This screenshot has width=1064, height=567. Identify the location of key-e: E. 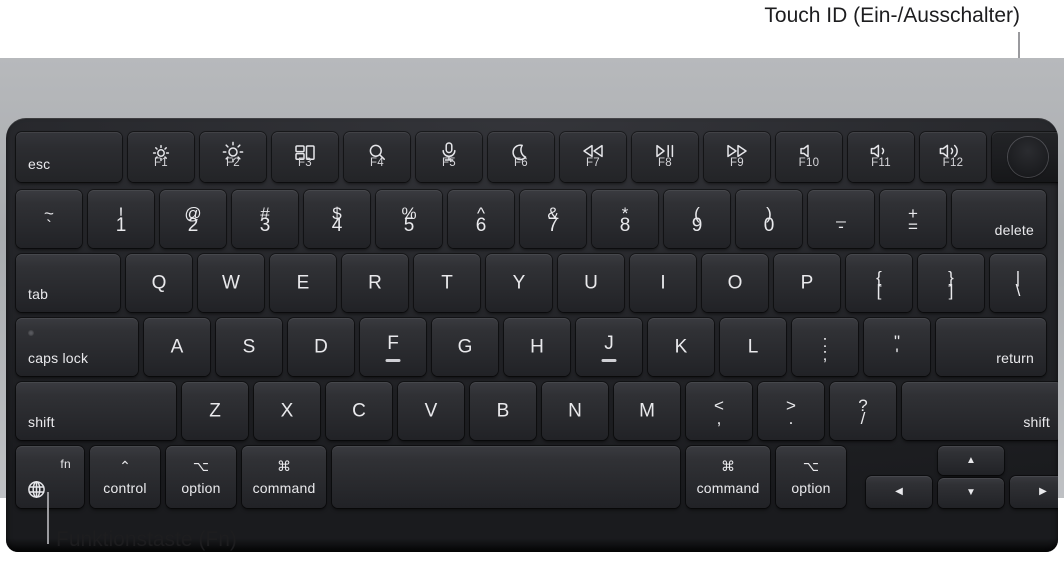
(303, 283).